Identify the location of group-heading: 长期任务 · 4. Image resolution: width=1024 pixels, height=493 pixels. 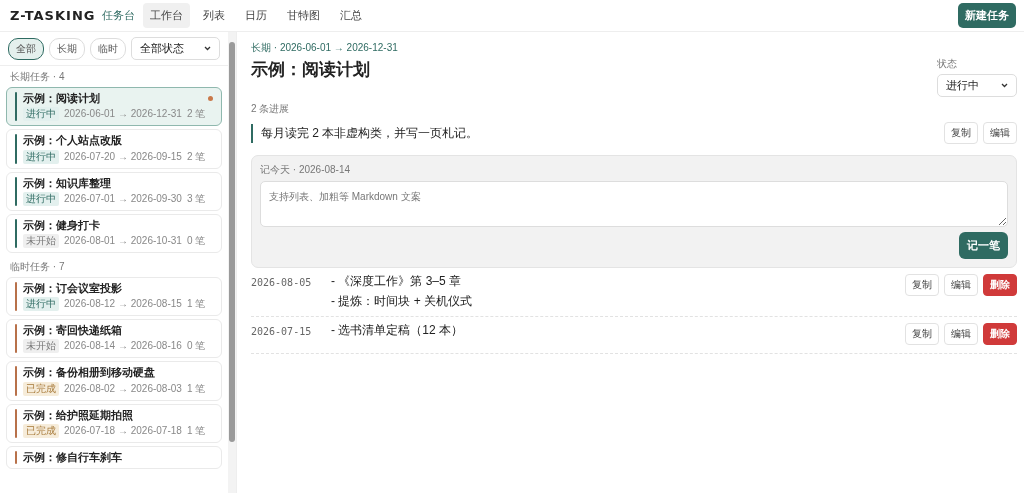
(37, 77).